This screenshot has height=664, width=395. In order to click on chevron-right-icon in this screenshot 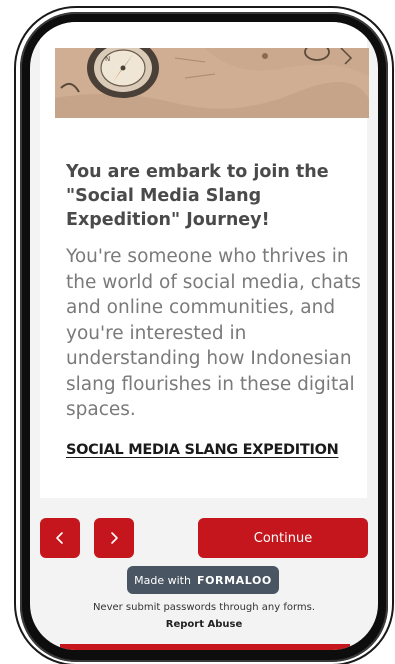, I will do `click(114, 538)`.